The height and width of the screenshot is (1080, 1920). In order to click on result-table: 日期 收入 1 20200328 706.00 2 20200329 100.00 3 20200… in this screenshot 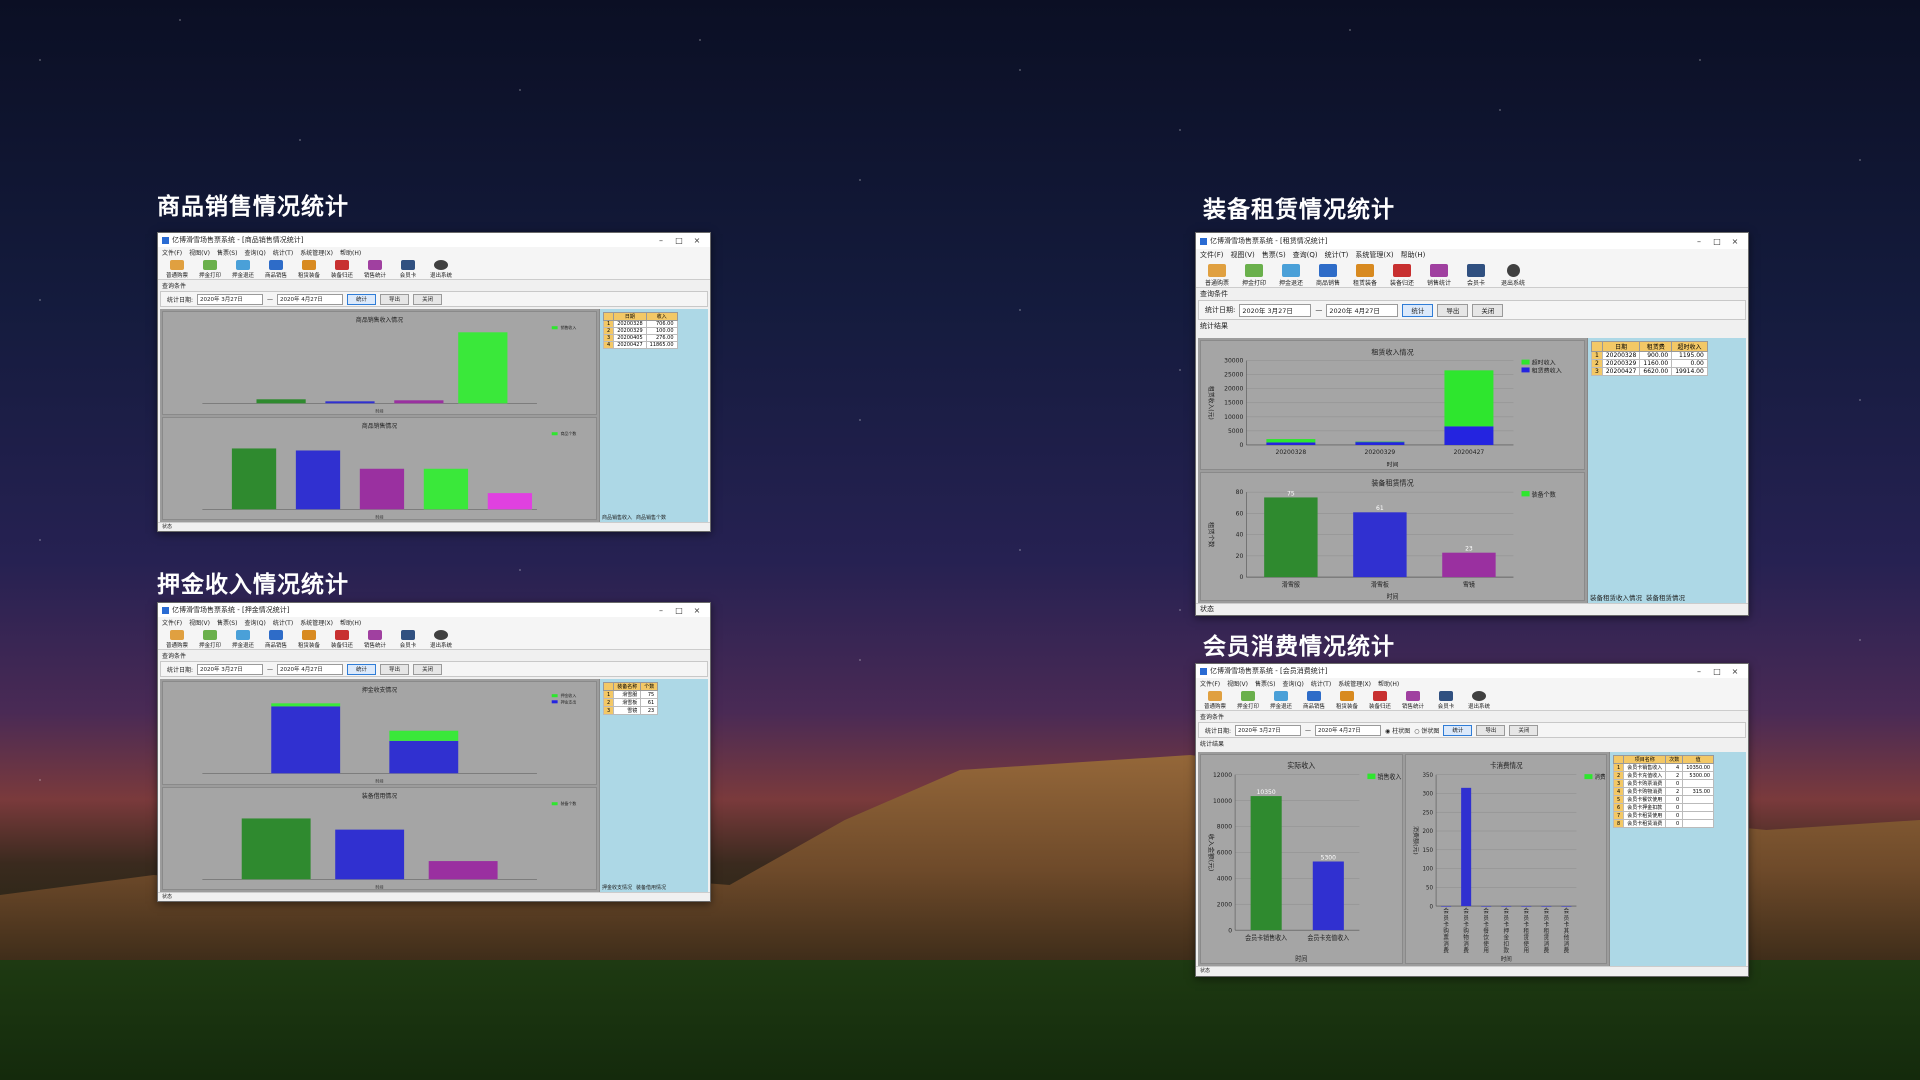, I will do `click(640, 330)`.